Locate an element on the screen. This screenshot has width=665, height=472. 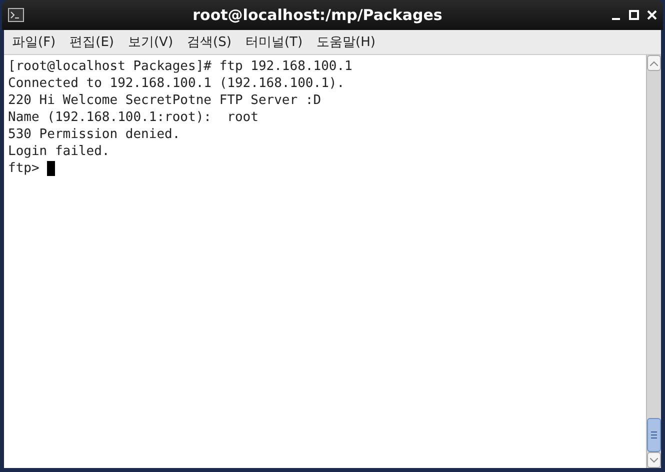
menu-item: 편집(E) is located at coordinates (92, 42).